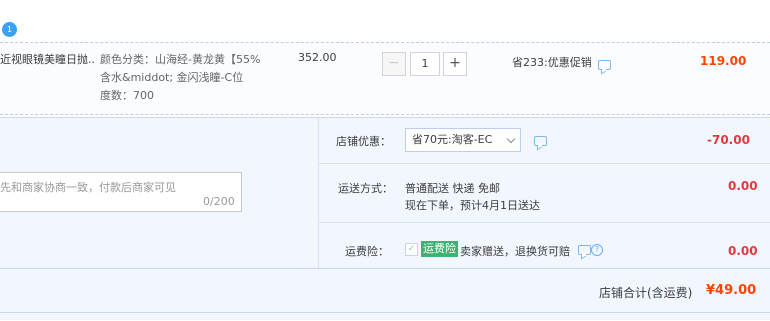 The width and height of the screenshot is (770, 321). What do you see at coordinates (367, 251) in the screenshot?
I see `insurance-label: 运费险：` at bounding box center [367, 251].